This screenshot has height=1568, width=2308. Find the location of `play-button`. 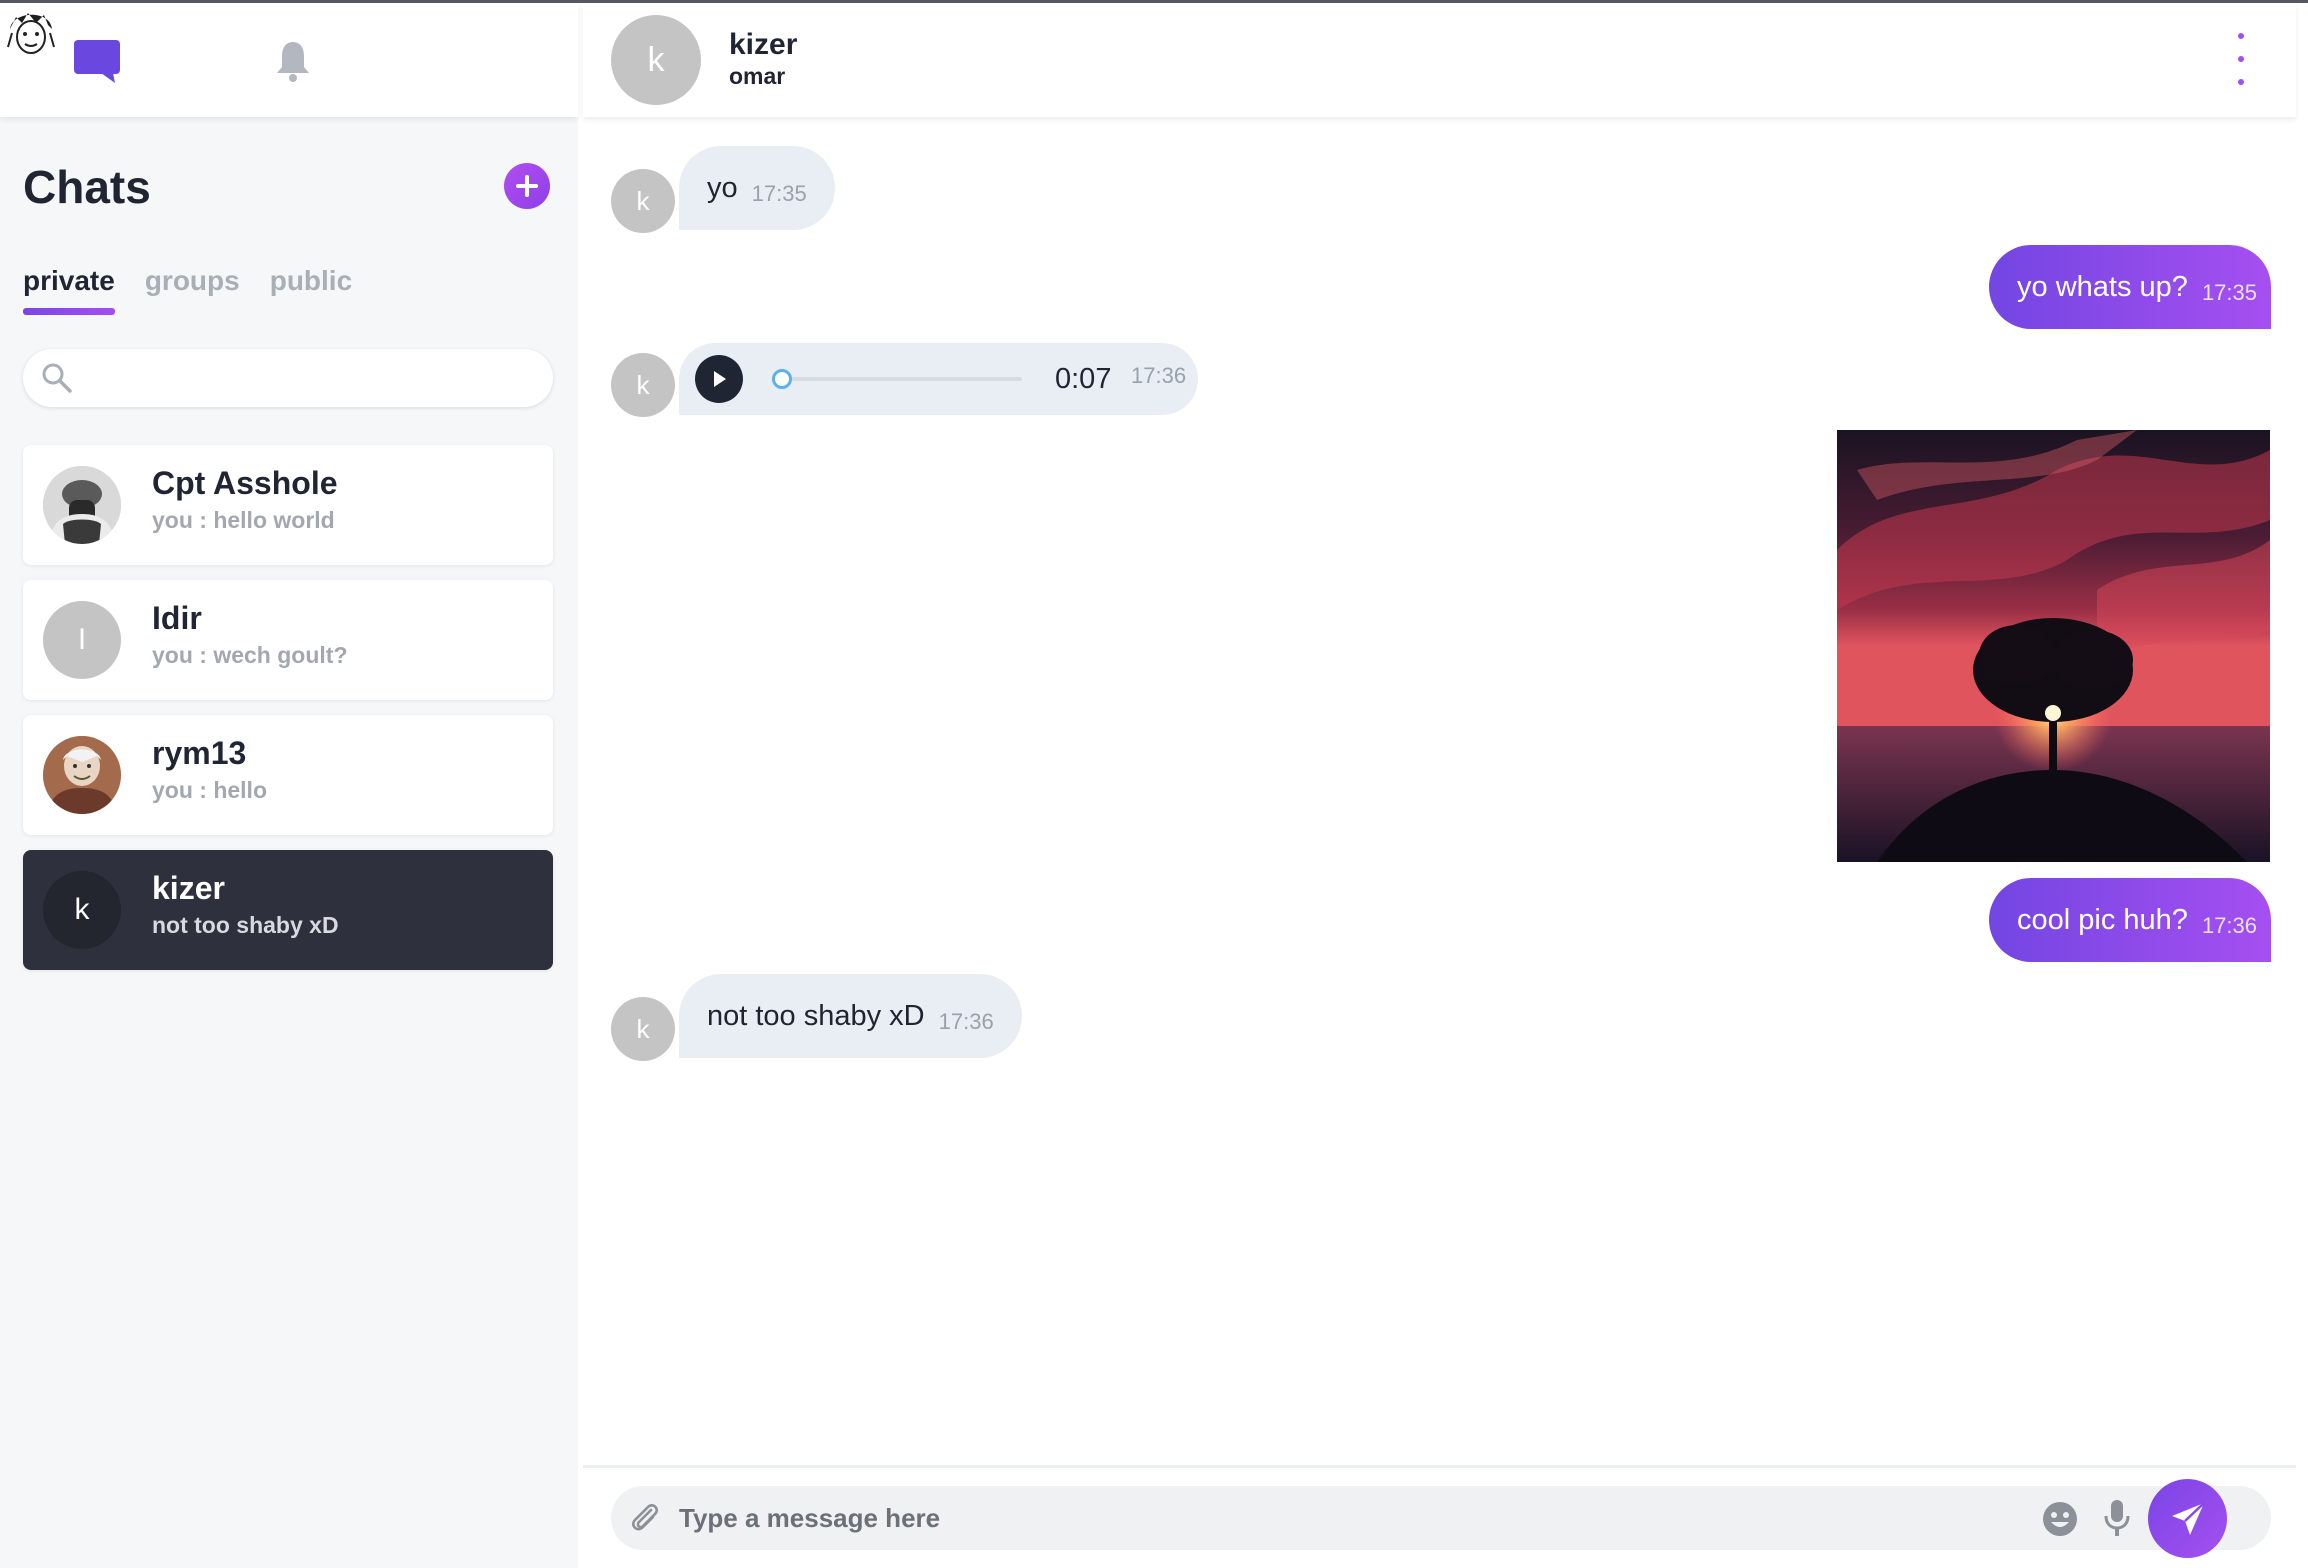

play-button is located at coordinates (719, 379).